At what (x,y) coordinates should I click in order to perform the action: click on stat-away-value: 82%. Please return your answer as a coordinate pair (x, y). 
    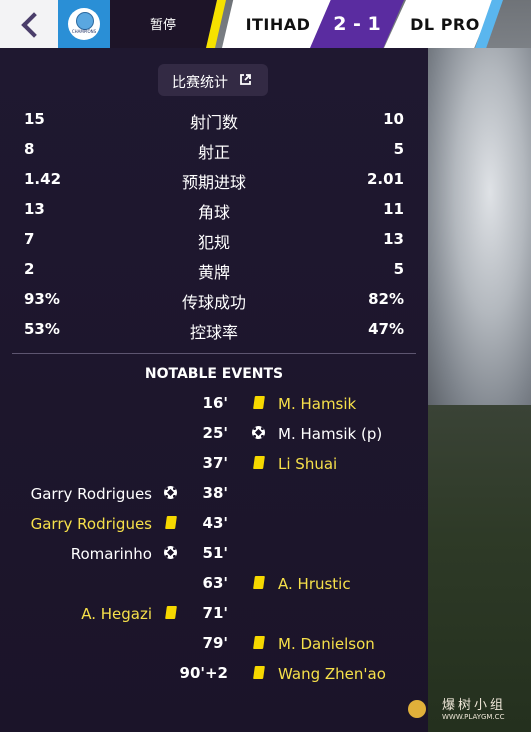
    Looking at the image, I should click on (386, 299).